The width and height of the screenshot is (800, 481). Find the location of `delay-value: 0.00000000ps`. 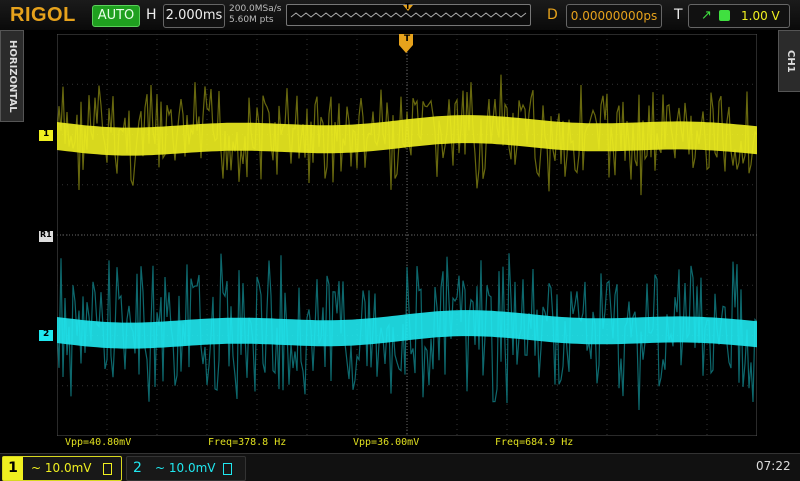

delay-value: 0.00000000ps is located at coordinates (614, 16).